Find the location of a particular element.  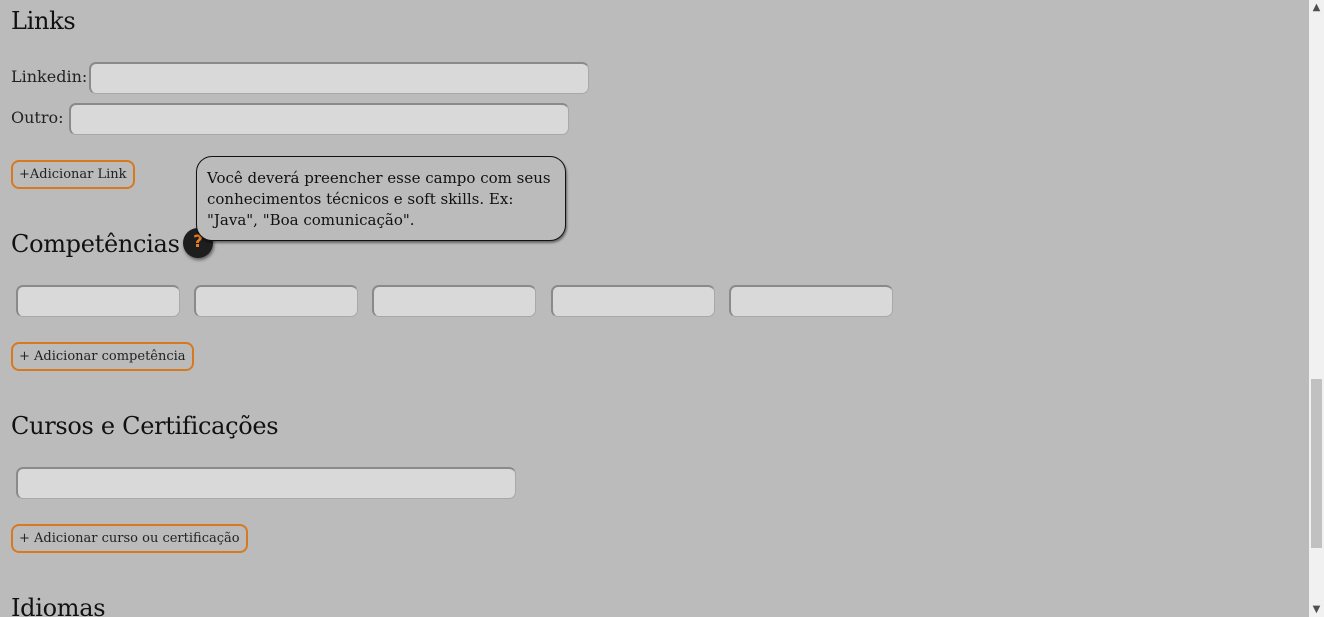

linkedin-label: Linkedin: is located at coordinates (49, 76).